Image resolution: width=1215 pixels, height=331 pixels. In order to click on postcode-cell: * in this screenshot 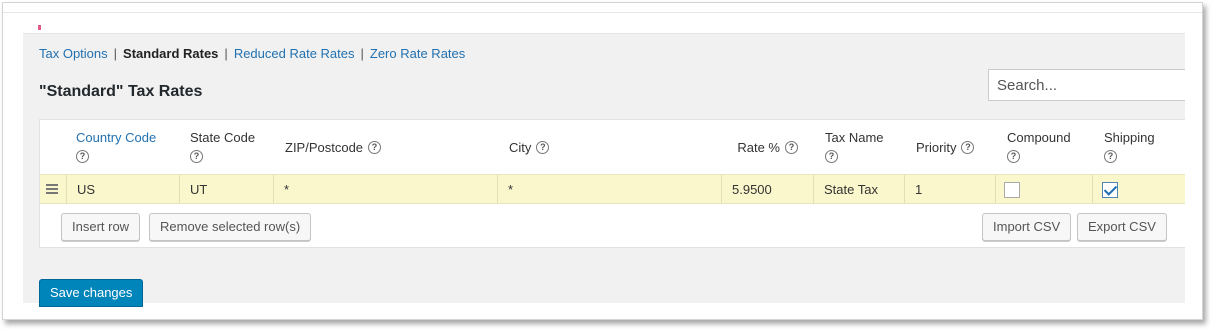, I will do `click(386, 189)`.